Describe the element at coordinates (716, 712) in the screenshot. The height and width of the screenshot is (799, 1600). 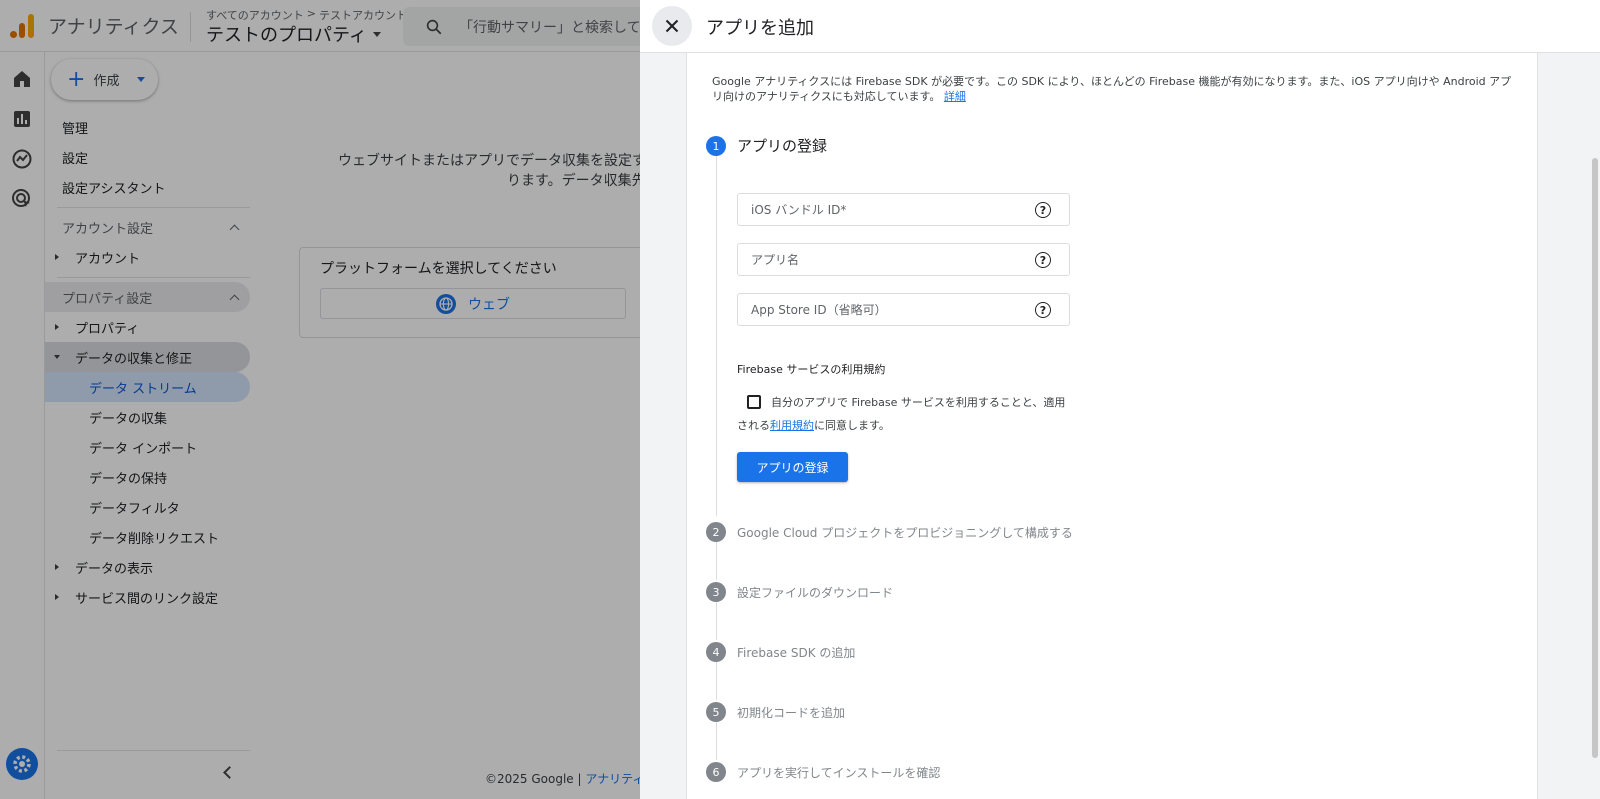
I see `step-5-number: 5` at that location.